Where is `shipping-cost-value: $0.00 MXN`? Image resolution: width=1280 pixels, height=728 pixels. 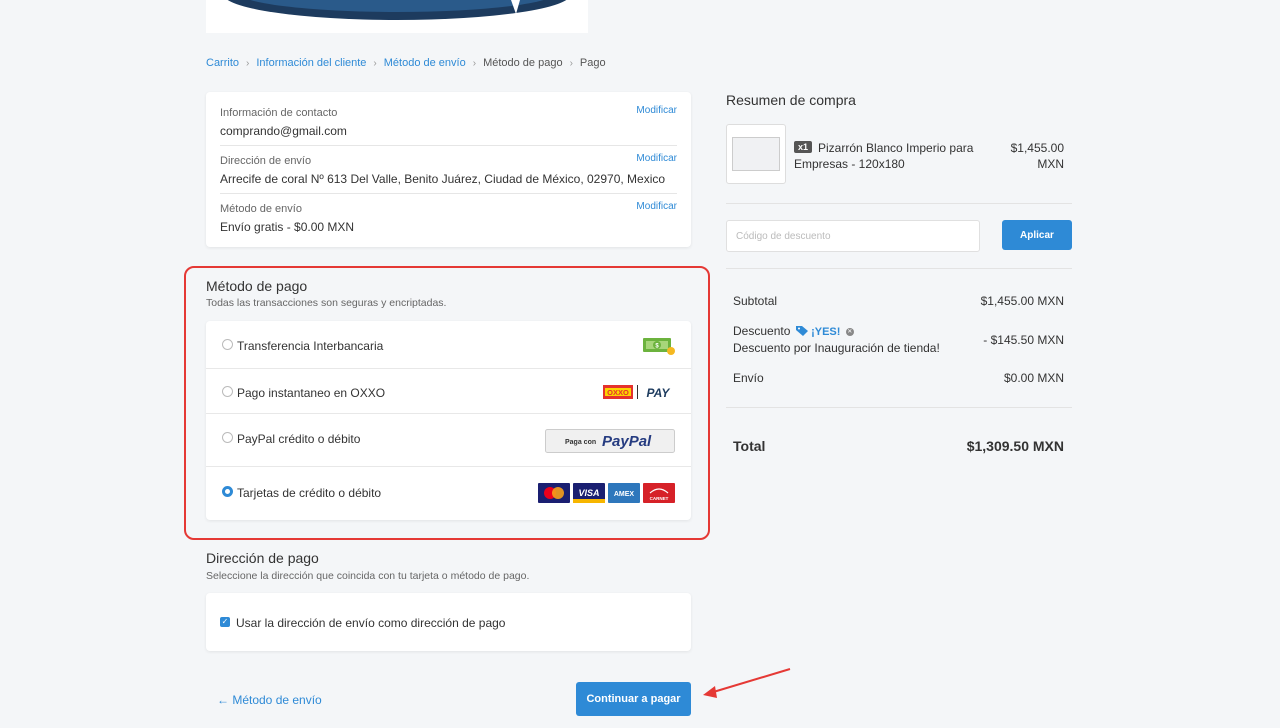 shipping-cost-value: $0.00 MXN is located at coordinates (1033, 378).